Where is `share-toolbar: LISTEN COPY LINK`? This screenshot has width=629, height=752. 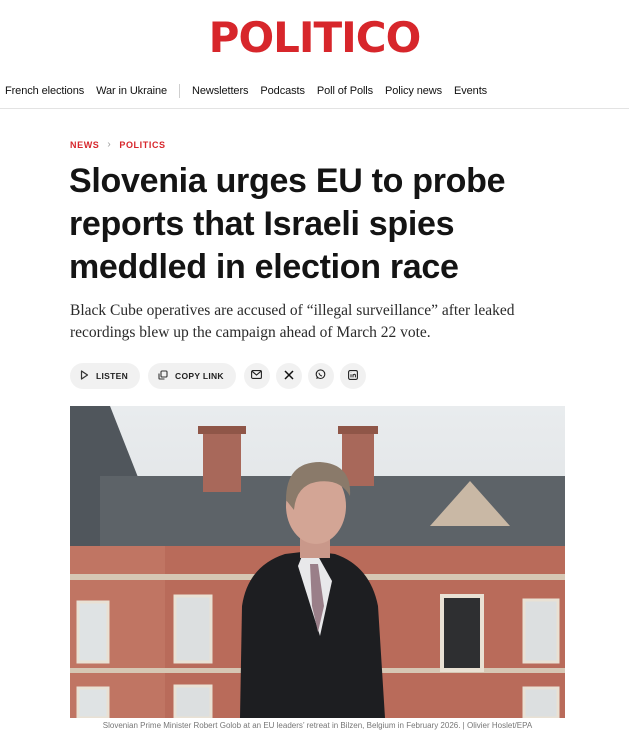
share-toolbar: LISTEN COPY LINK is located at coordinates (221, 376).